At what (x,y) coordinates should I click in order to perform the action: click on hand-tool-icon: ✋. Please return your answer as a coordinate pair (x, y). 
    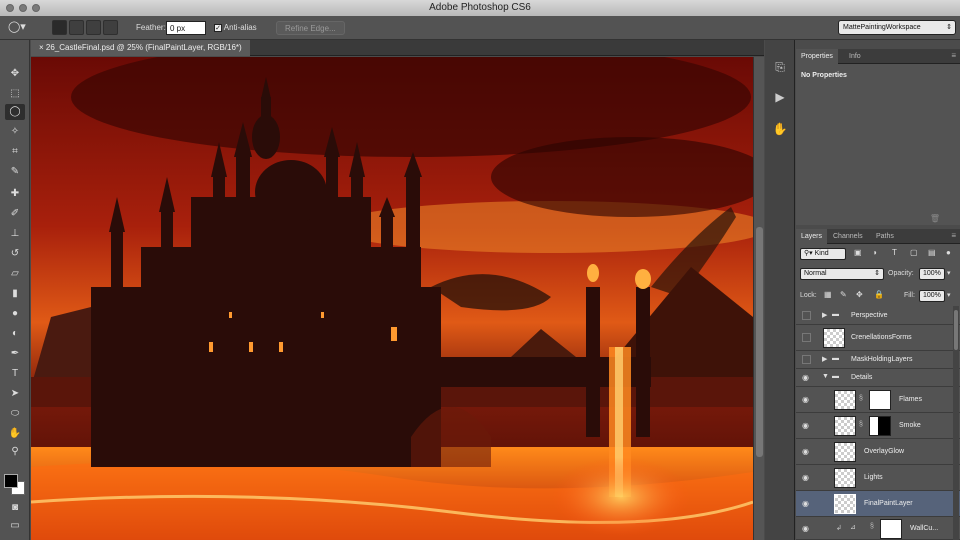
    Looking at the image, I should click on (15, 434).